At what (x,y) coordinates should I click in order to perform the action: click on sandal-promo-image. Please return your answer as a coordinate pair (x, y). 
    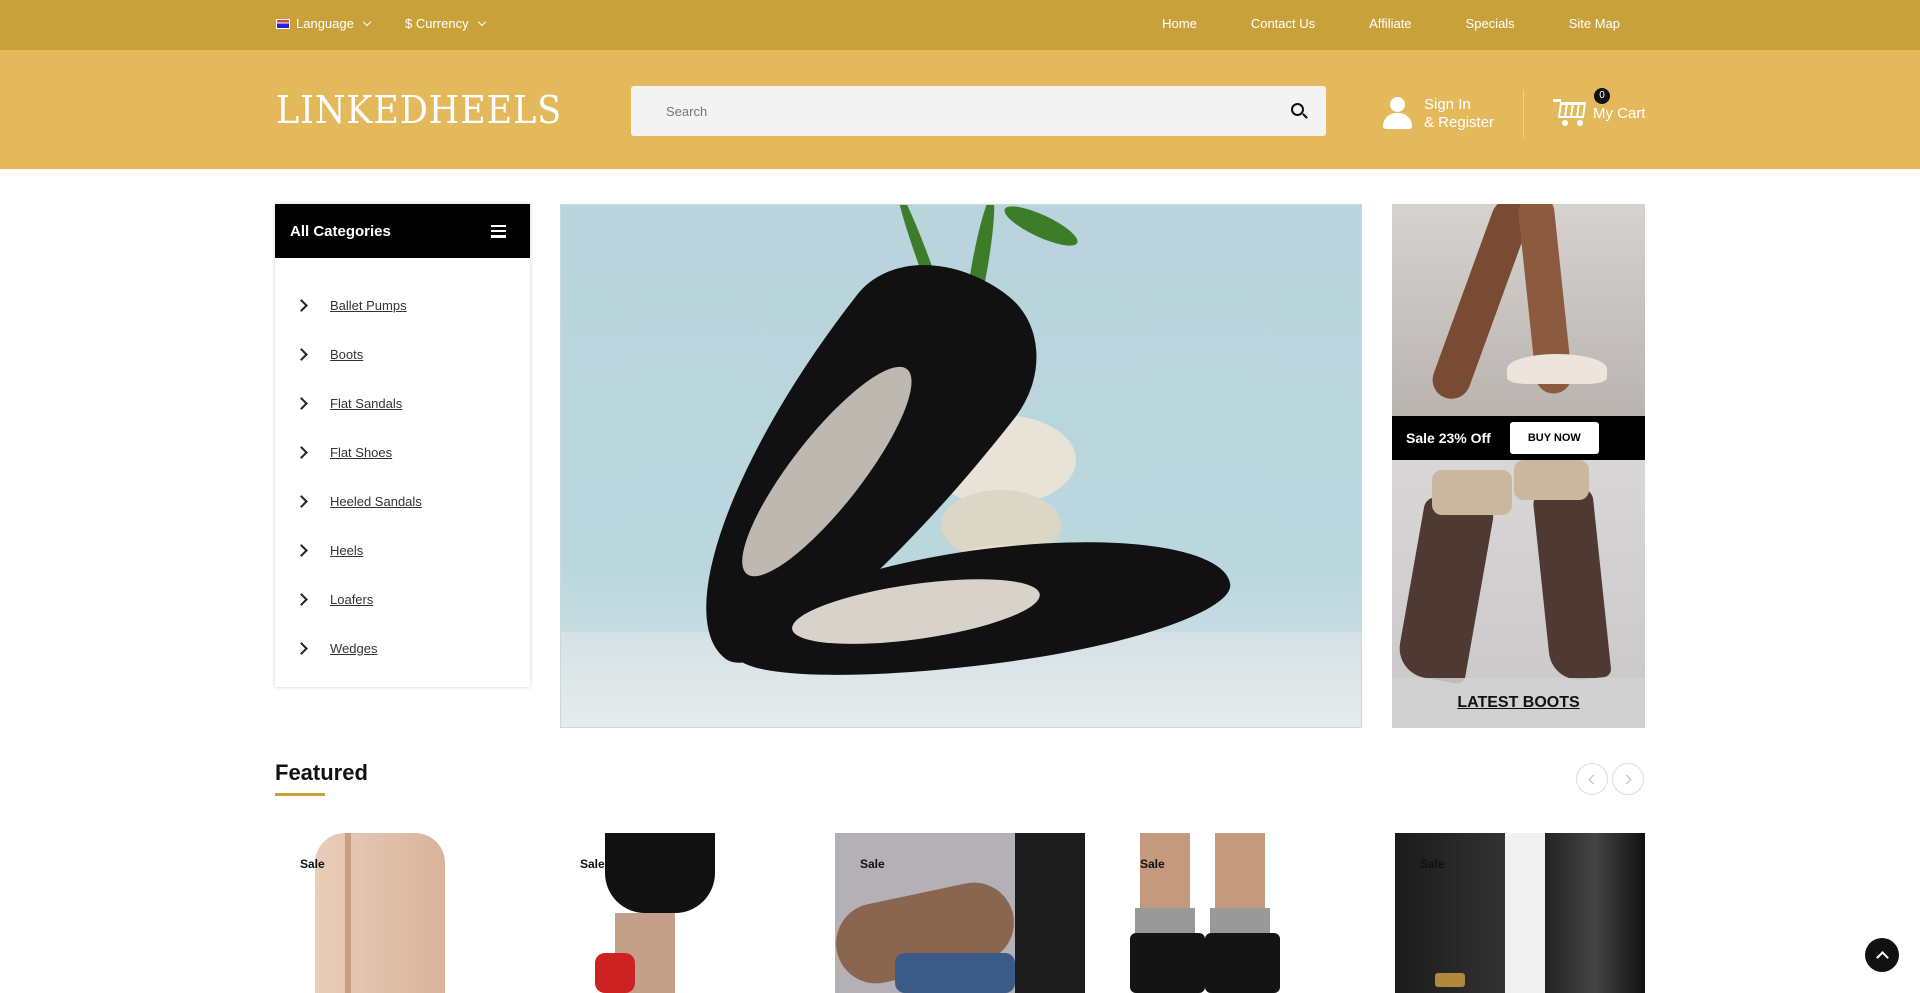
    Looking at the image, I should click on (1518, 310).